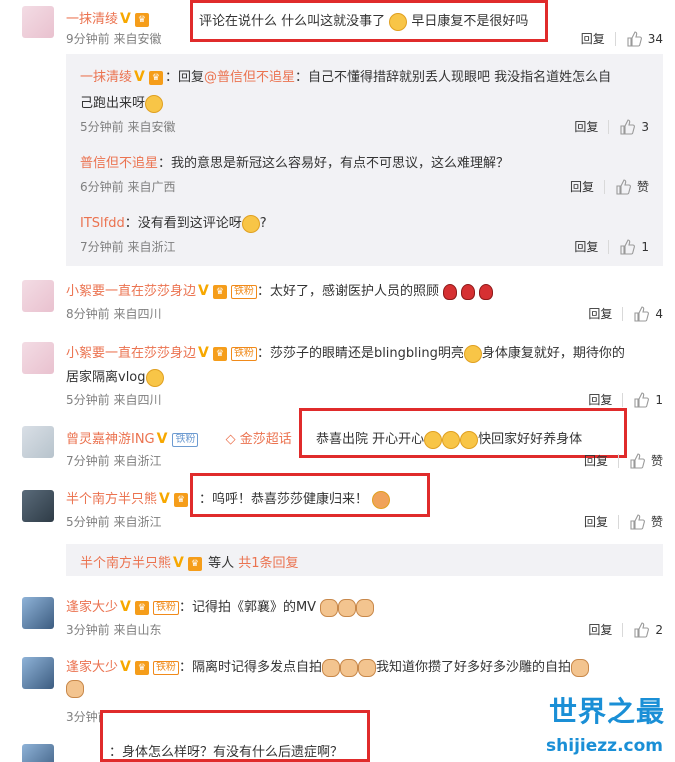 The width and height of the screenshot is (675, 762). Describe the element at coordinates (235, 736) in the screenshot. I see `highlight-box: ：身体怎么样呀？有没有什么后遗症啊？` at that location.